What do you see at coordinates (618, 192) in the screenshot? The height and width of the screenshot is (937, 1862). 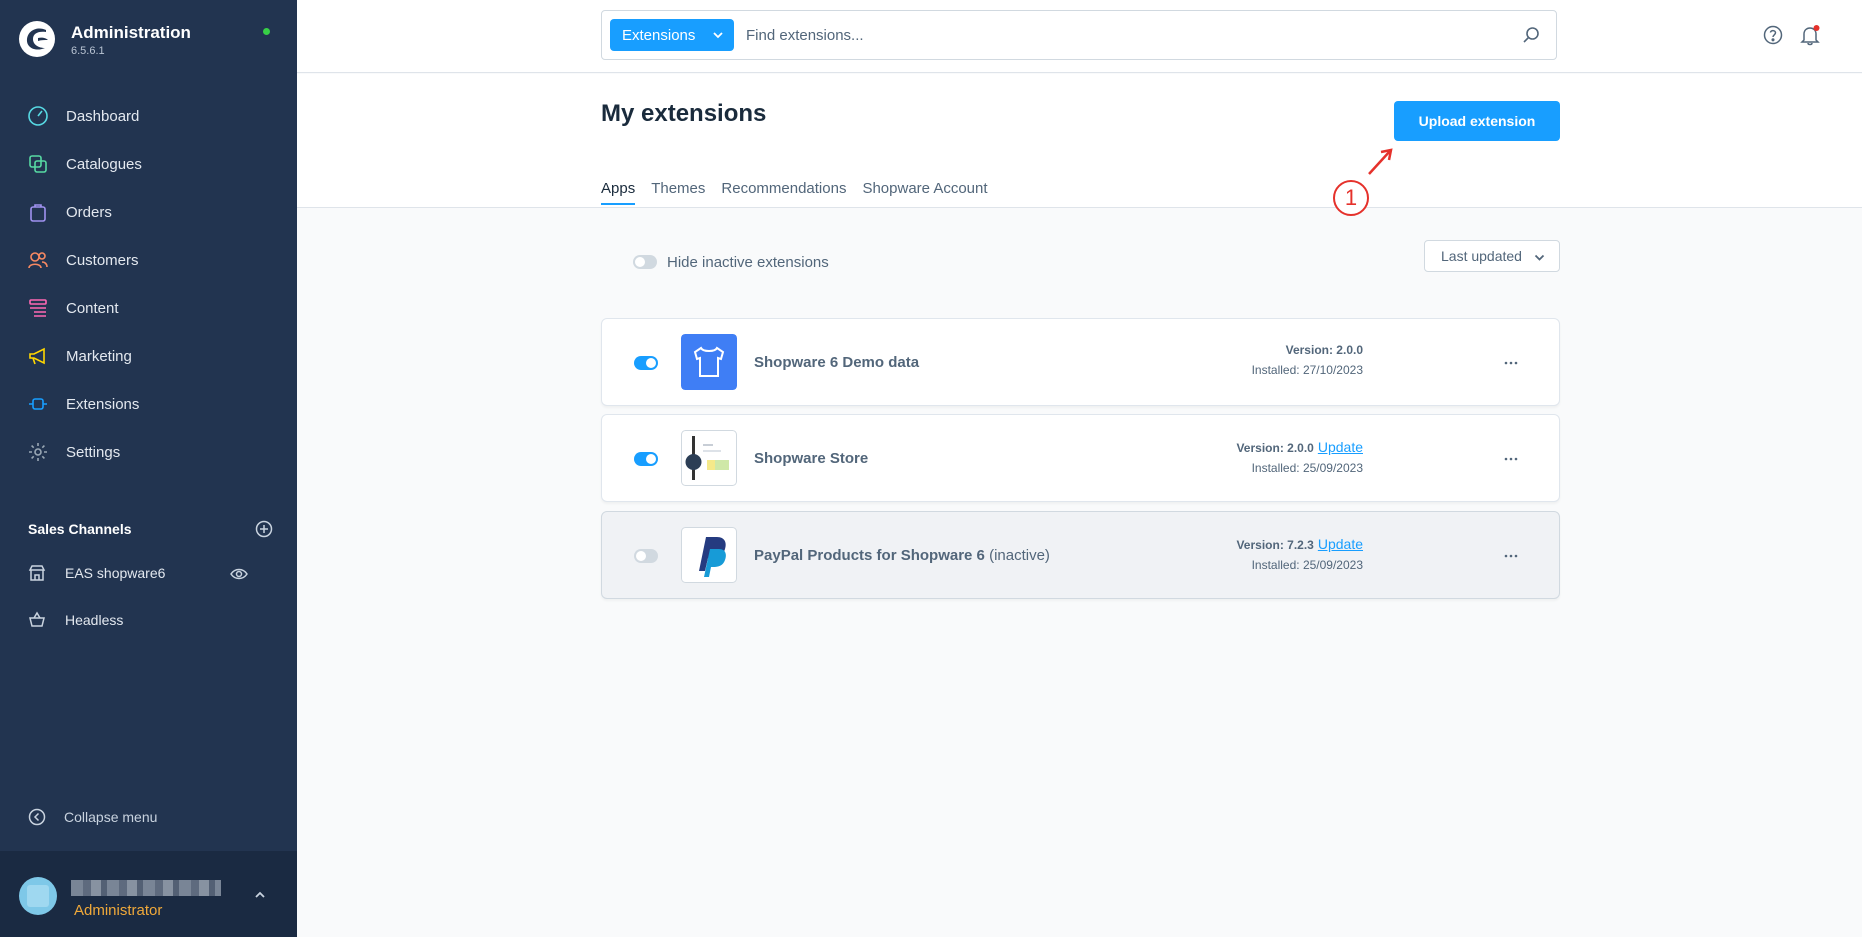 I see `tab-apps: Apps` at bounding box center [618, 192].